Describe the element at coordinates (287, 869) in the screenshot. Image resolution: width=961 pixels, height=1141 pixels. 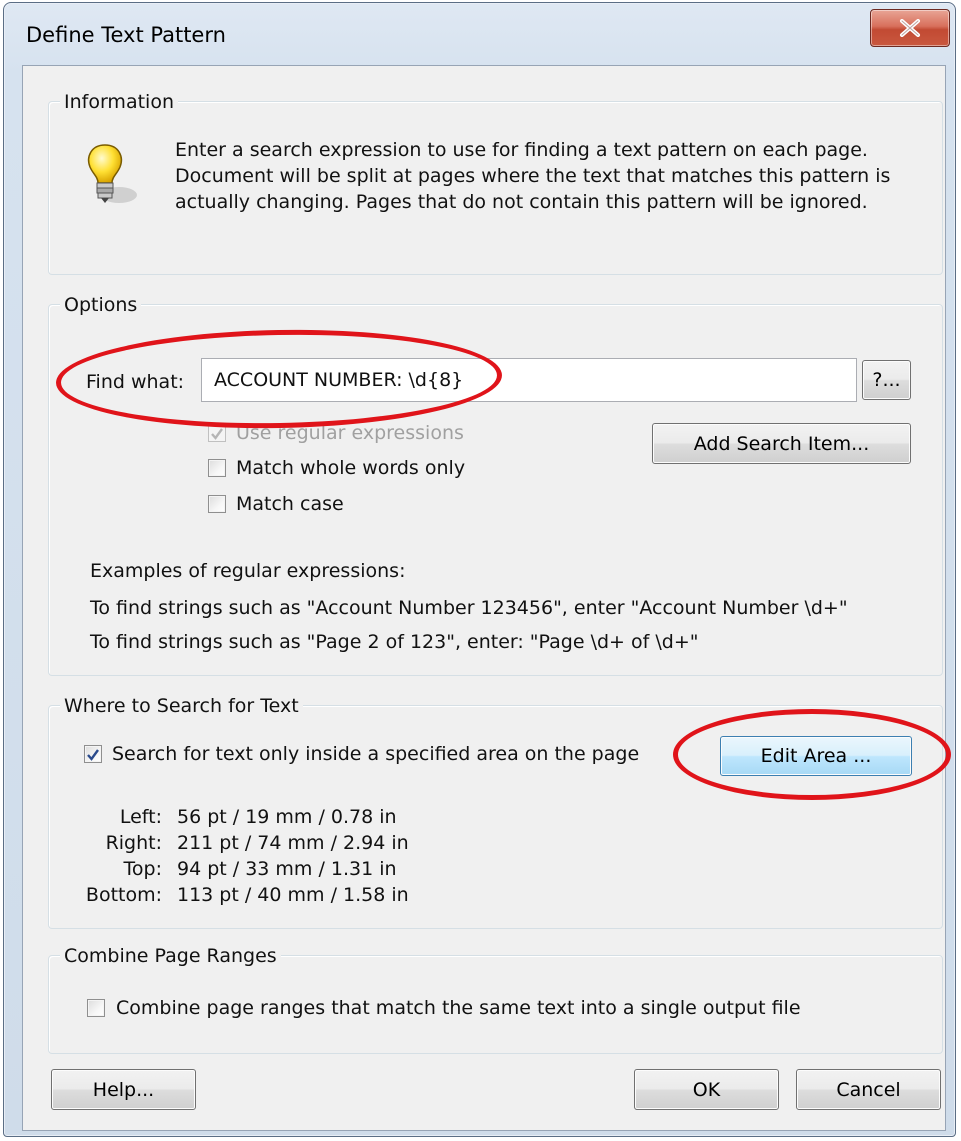
I see `top-coord-value: 94 pt / 33 mm / 1.31 in` at that location.